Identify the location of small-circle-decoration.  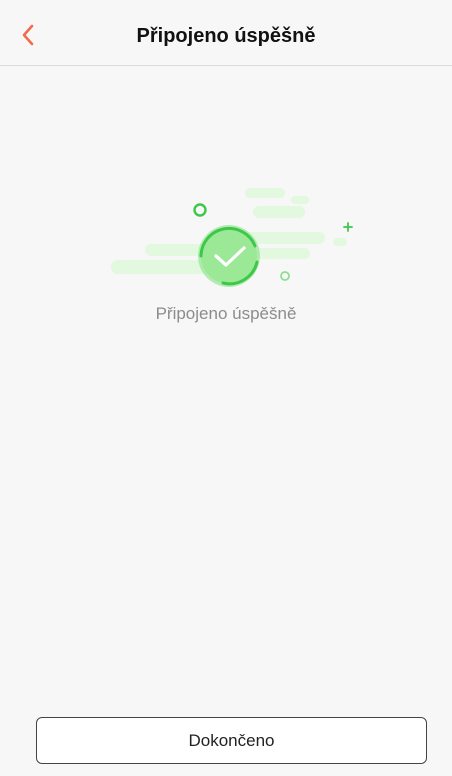
(200, 210).